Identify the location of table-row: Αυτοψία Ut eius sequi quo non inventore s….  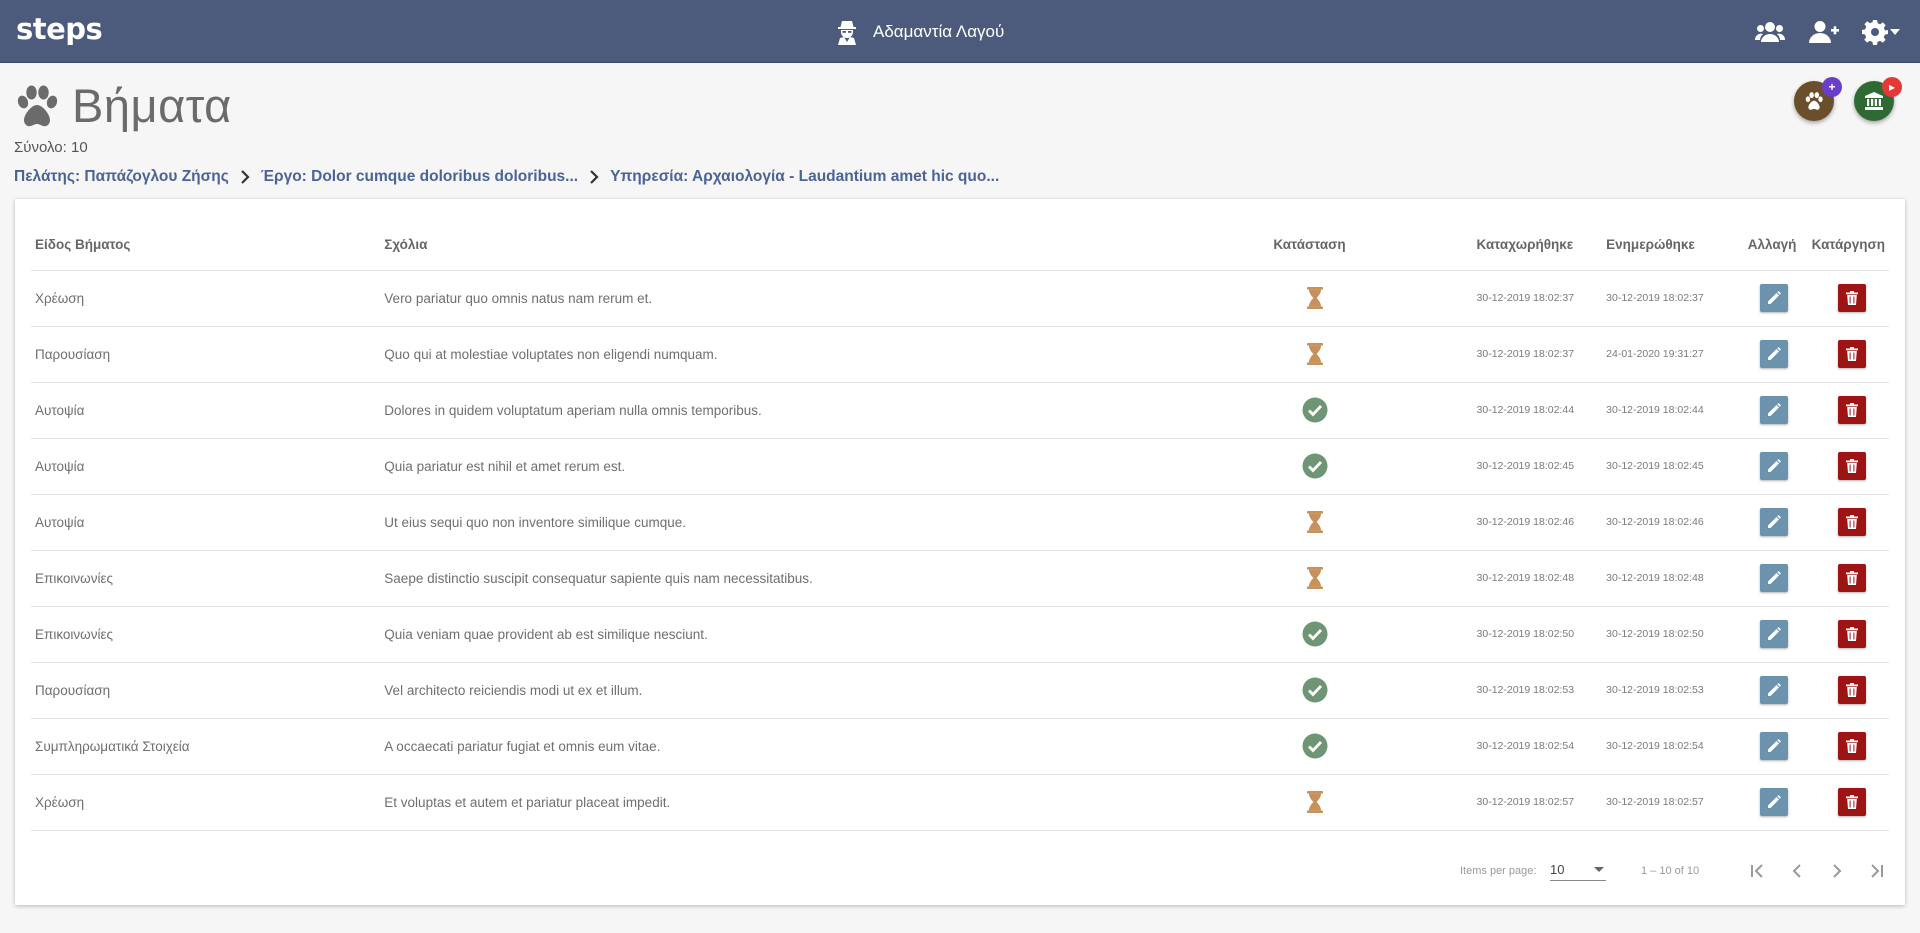
(960, 522).